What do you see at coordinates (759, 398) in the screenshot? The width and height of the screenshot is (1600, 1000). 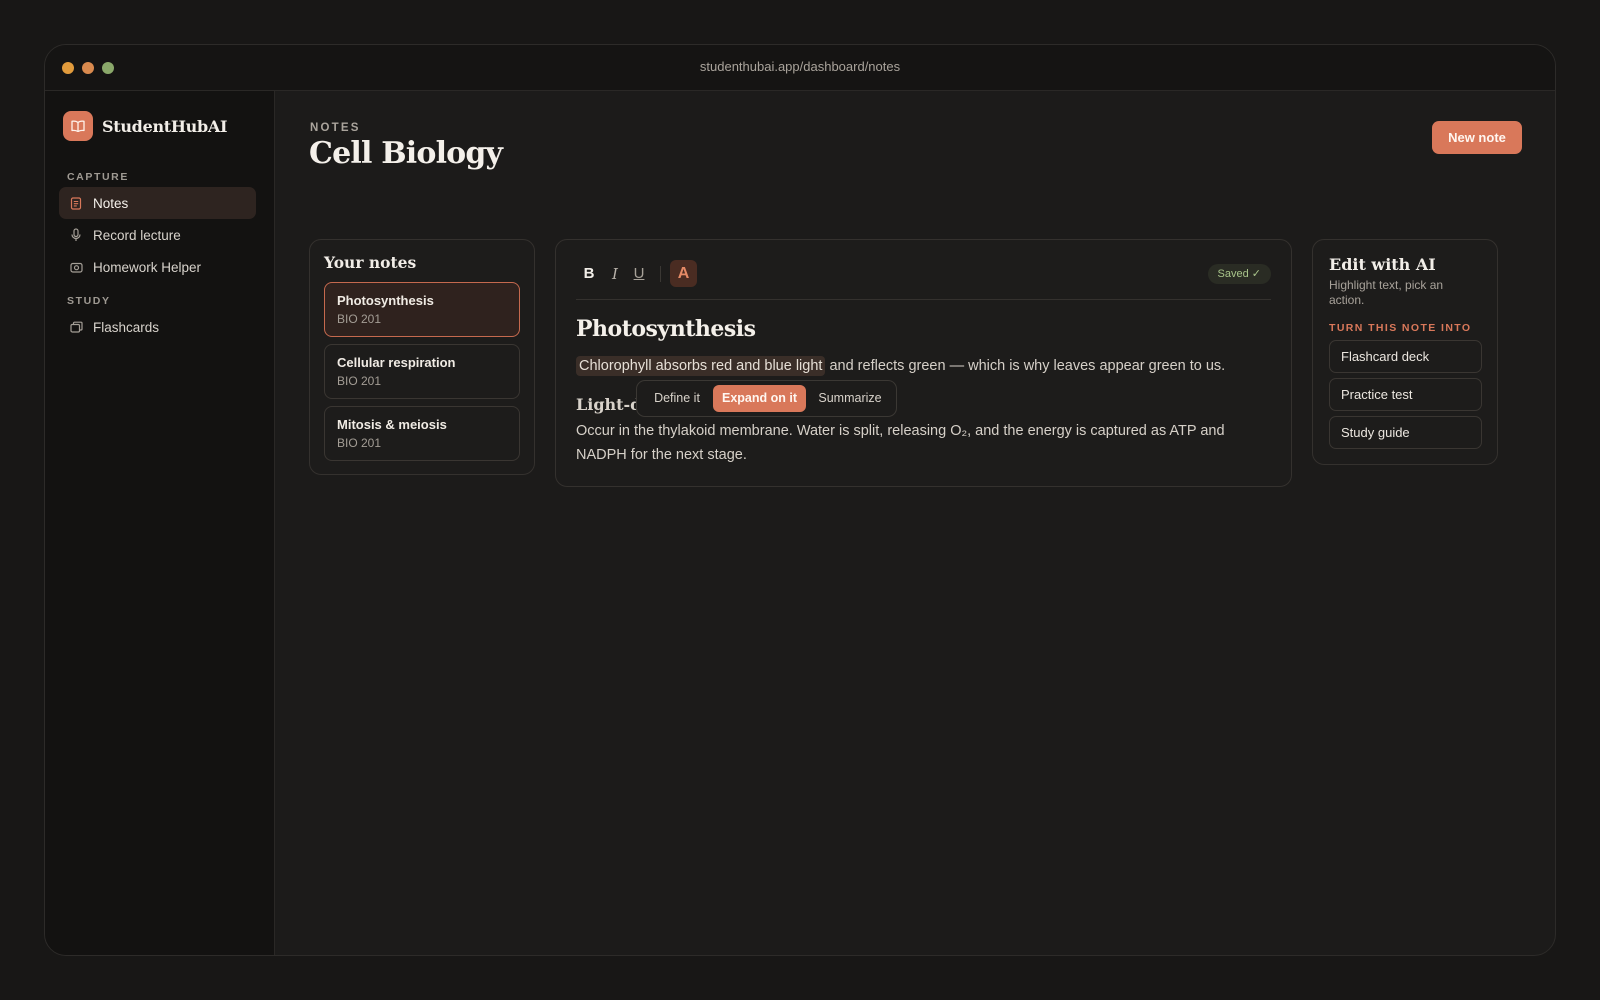 I see `expand-on-it-button: Expand on it` at bounding box center [759, 398].